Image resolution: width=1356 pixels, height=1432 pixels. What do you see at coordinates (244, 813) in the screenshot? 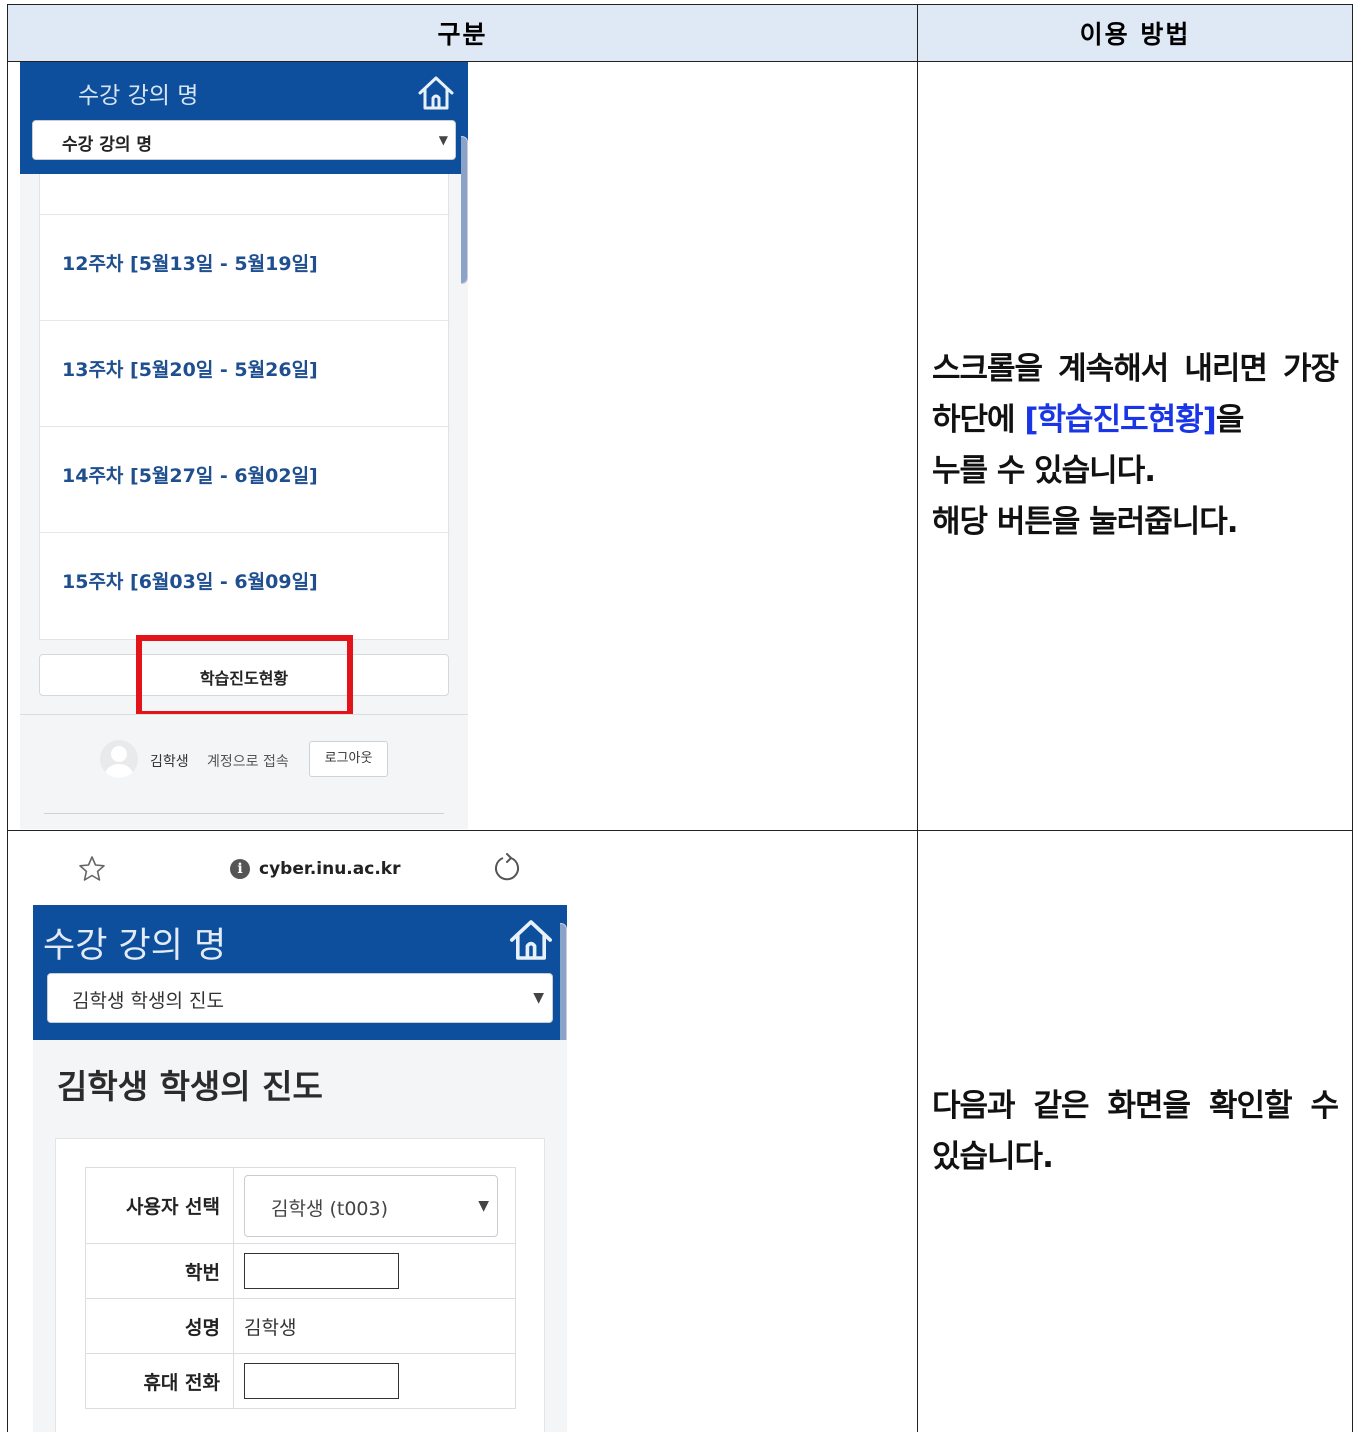
I see `divider` at bounding box center [244, 813].